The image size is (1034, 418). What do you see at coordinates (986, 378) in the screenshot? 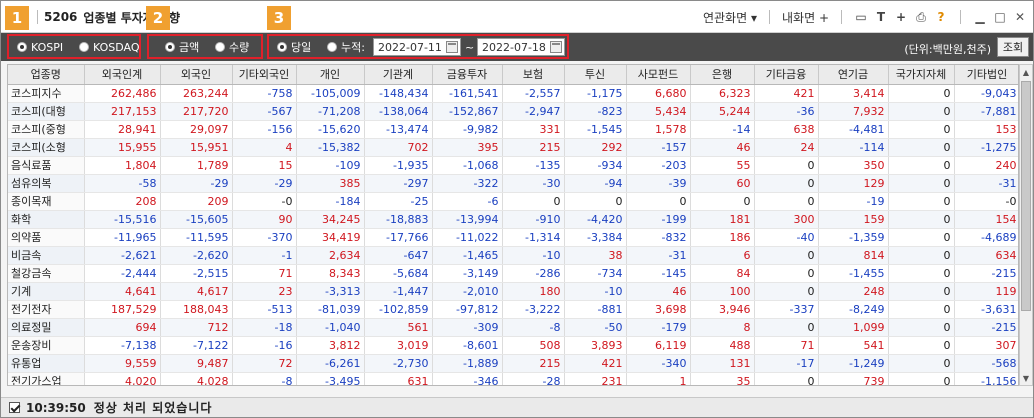
I see `value-cell: -1,156` at bounding box center [986, 378].